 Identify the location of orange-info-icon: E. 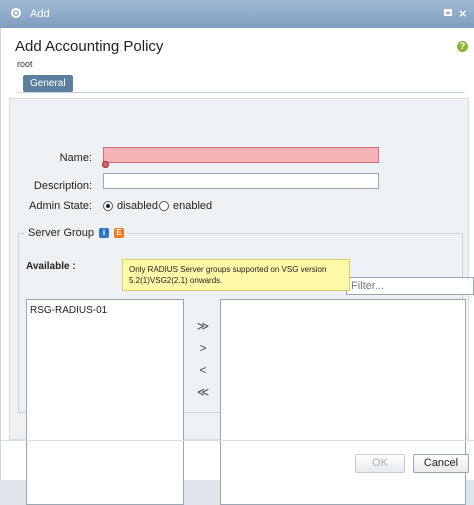
(119, 233).